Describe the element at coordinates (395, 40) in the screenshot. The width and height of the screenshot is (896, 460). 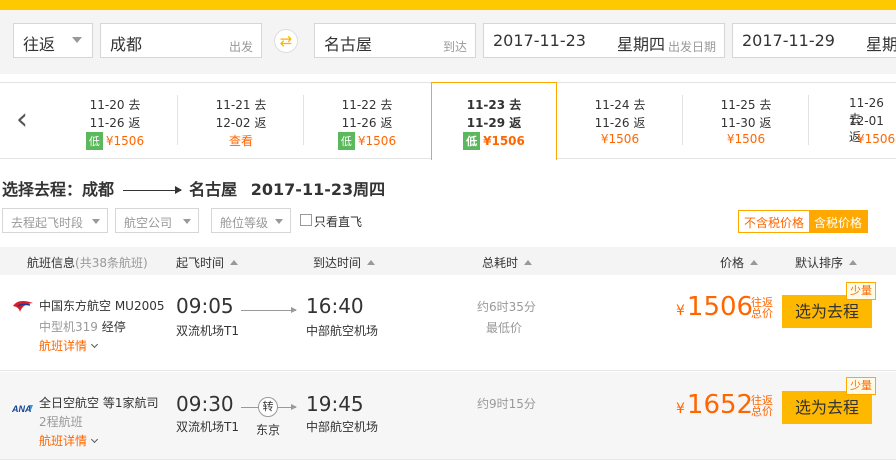
I see `to-city-field: 名古屋 到达` at that location.